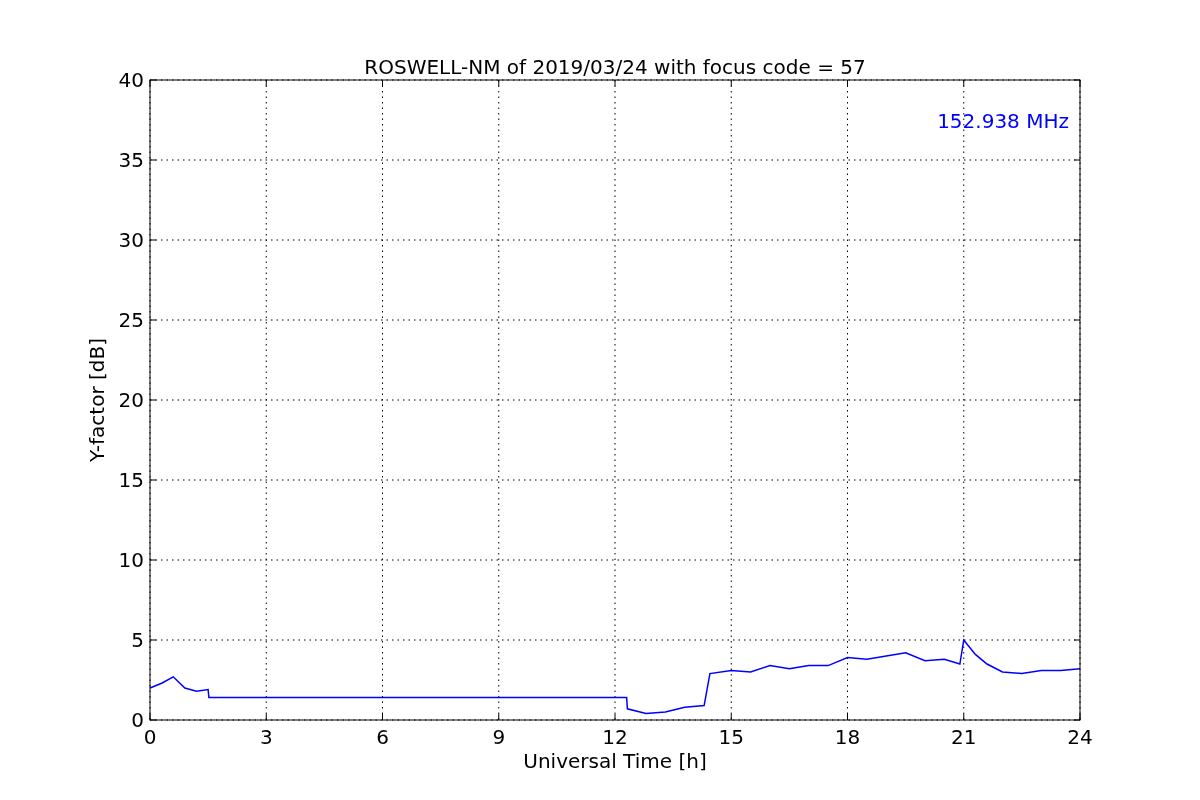  What do you see at coordinates (131, 560) in the screenshot?
I see `tick-label: 10` at bounding box center [131, 560].